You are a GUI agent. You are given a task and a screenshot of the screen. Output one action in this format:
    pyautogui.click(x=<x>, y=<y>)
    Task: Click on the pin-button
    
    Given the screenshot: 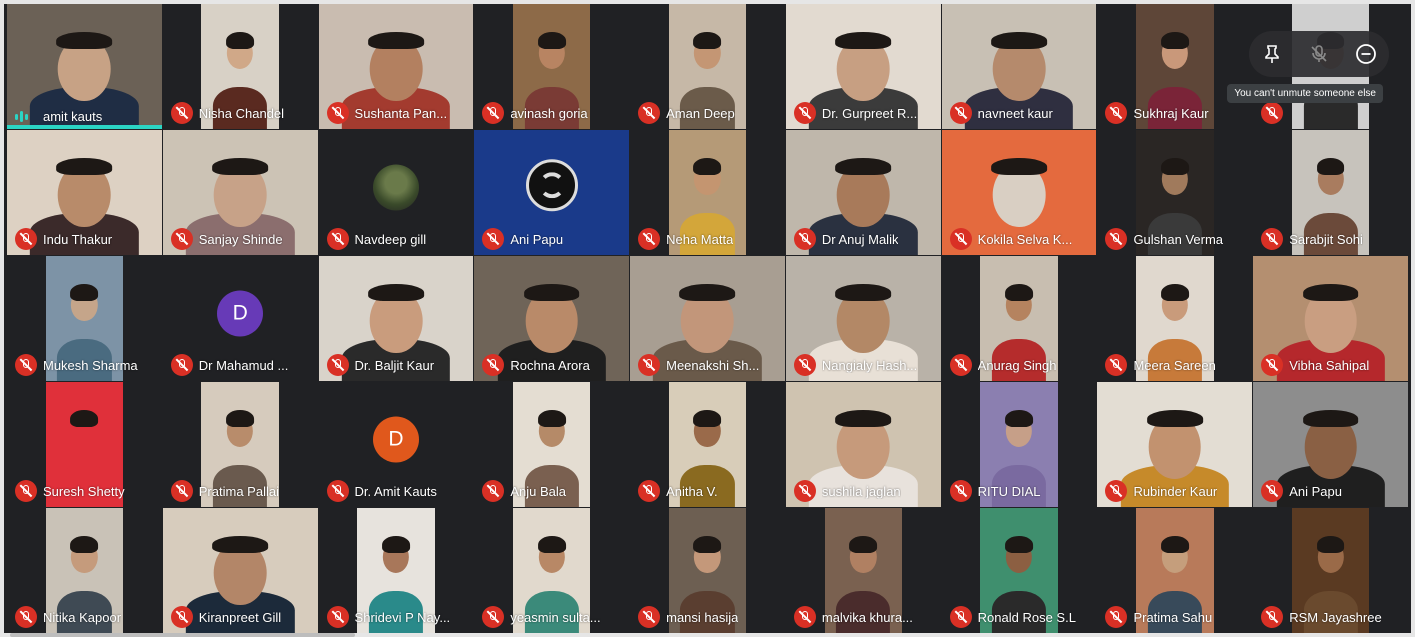 What is the action you would take?
    pyautogui.click(x=1272, y=54)
    